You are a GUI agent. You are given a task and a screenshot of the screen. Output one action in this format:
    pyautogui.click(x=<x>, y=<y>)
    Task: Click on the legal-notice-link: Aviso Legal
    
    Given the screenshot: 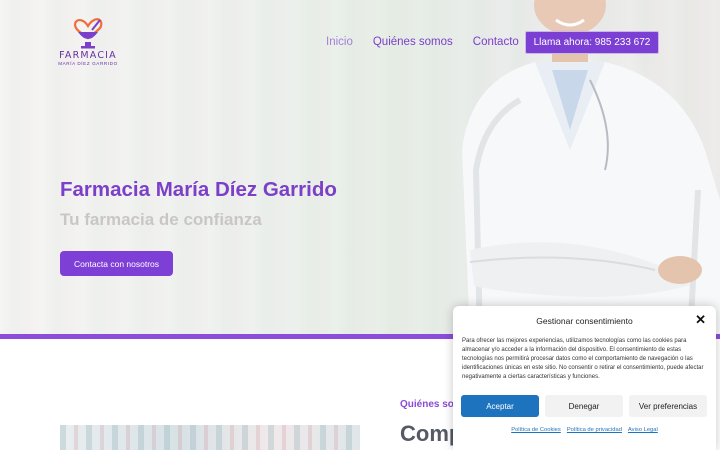 What is the action you would take?
    pyautogui.click(x=643, y=430)
    